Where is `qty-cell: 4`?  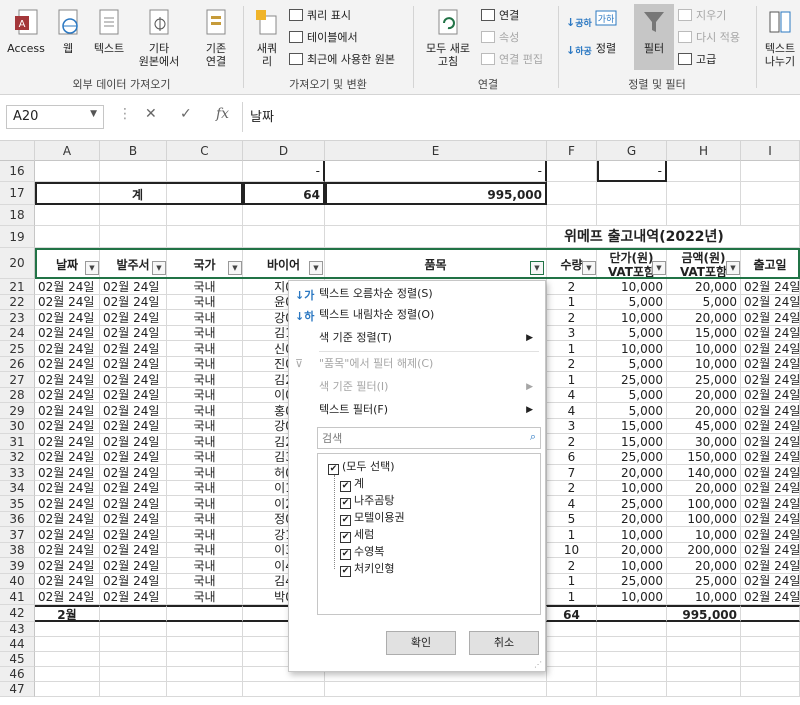
qty-cell: 4 is located at coordinates (572, 411).